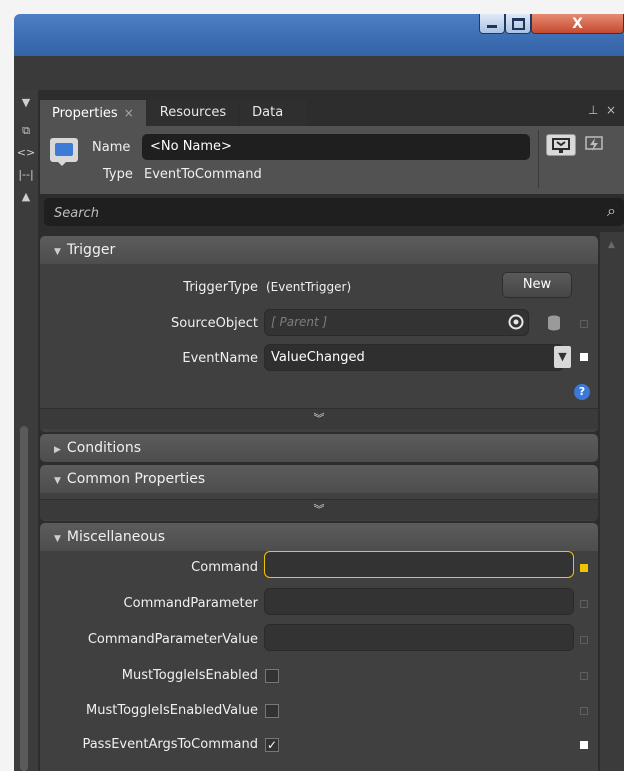 The height and width of the screenshot is (771, 624). I want to click on category-conditions-header: ▶ Conditions, so click(319, 448).